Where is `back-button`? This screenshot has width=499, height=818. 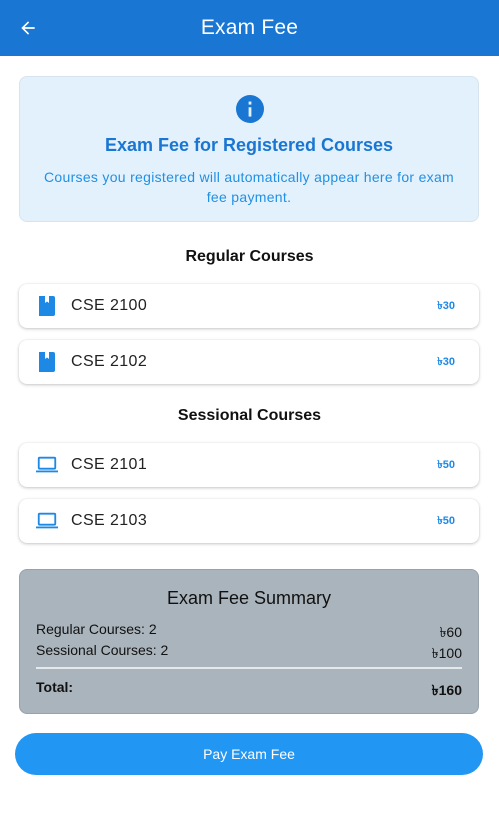
back-button is located at coordinates (28, 28).